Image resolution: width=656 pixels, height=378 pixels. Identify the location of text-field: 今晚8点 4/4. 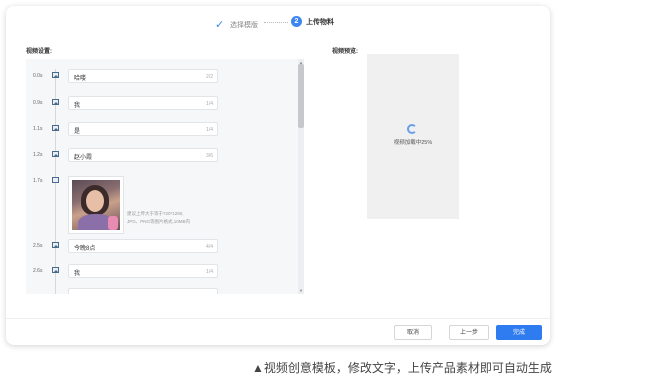
(143, 246).